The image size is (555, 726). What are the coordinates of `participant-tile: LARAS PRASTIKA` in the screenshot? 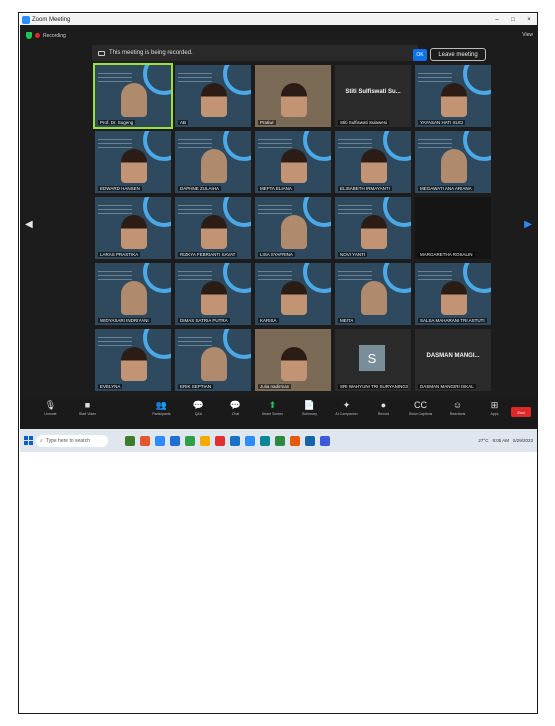 It's located at (133, 228).